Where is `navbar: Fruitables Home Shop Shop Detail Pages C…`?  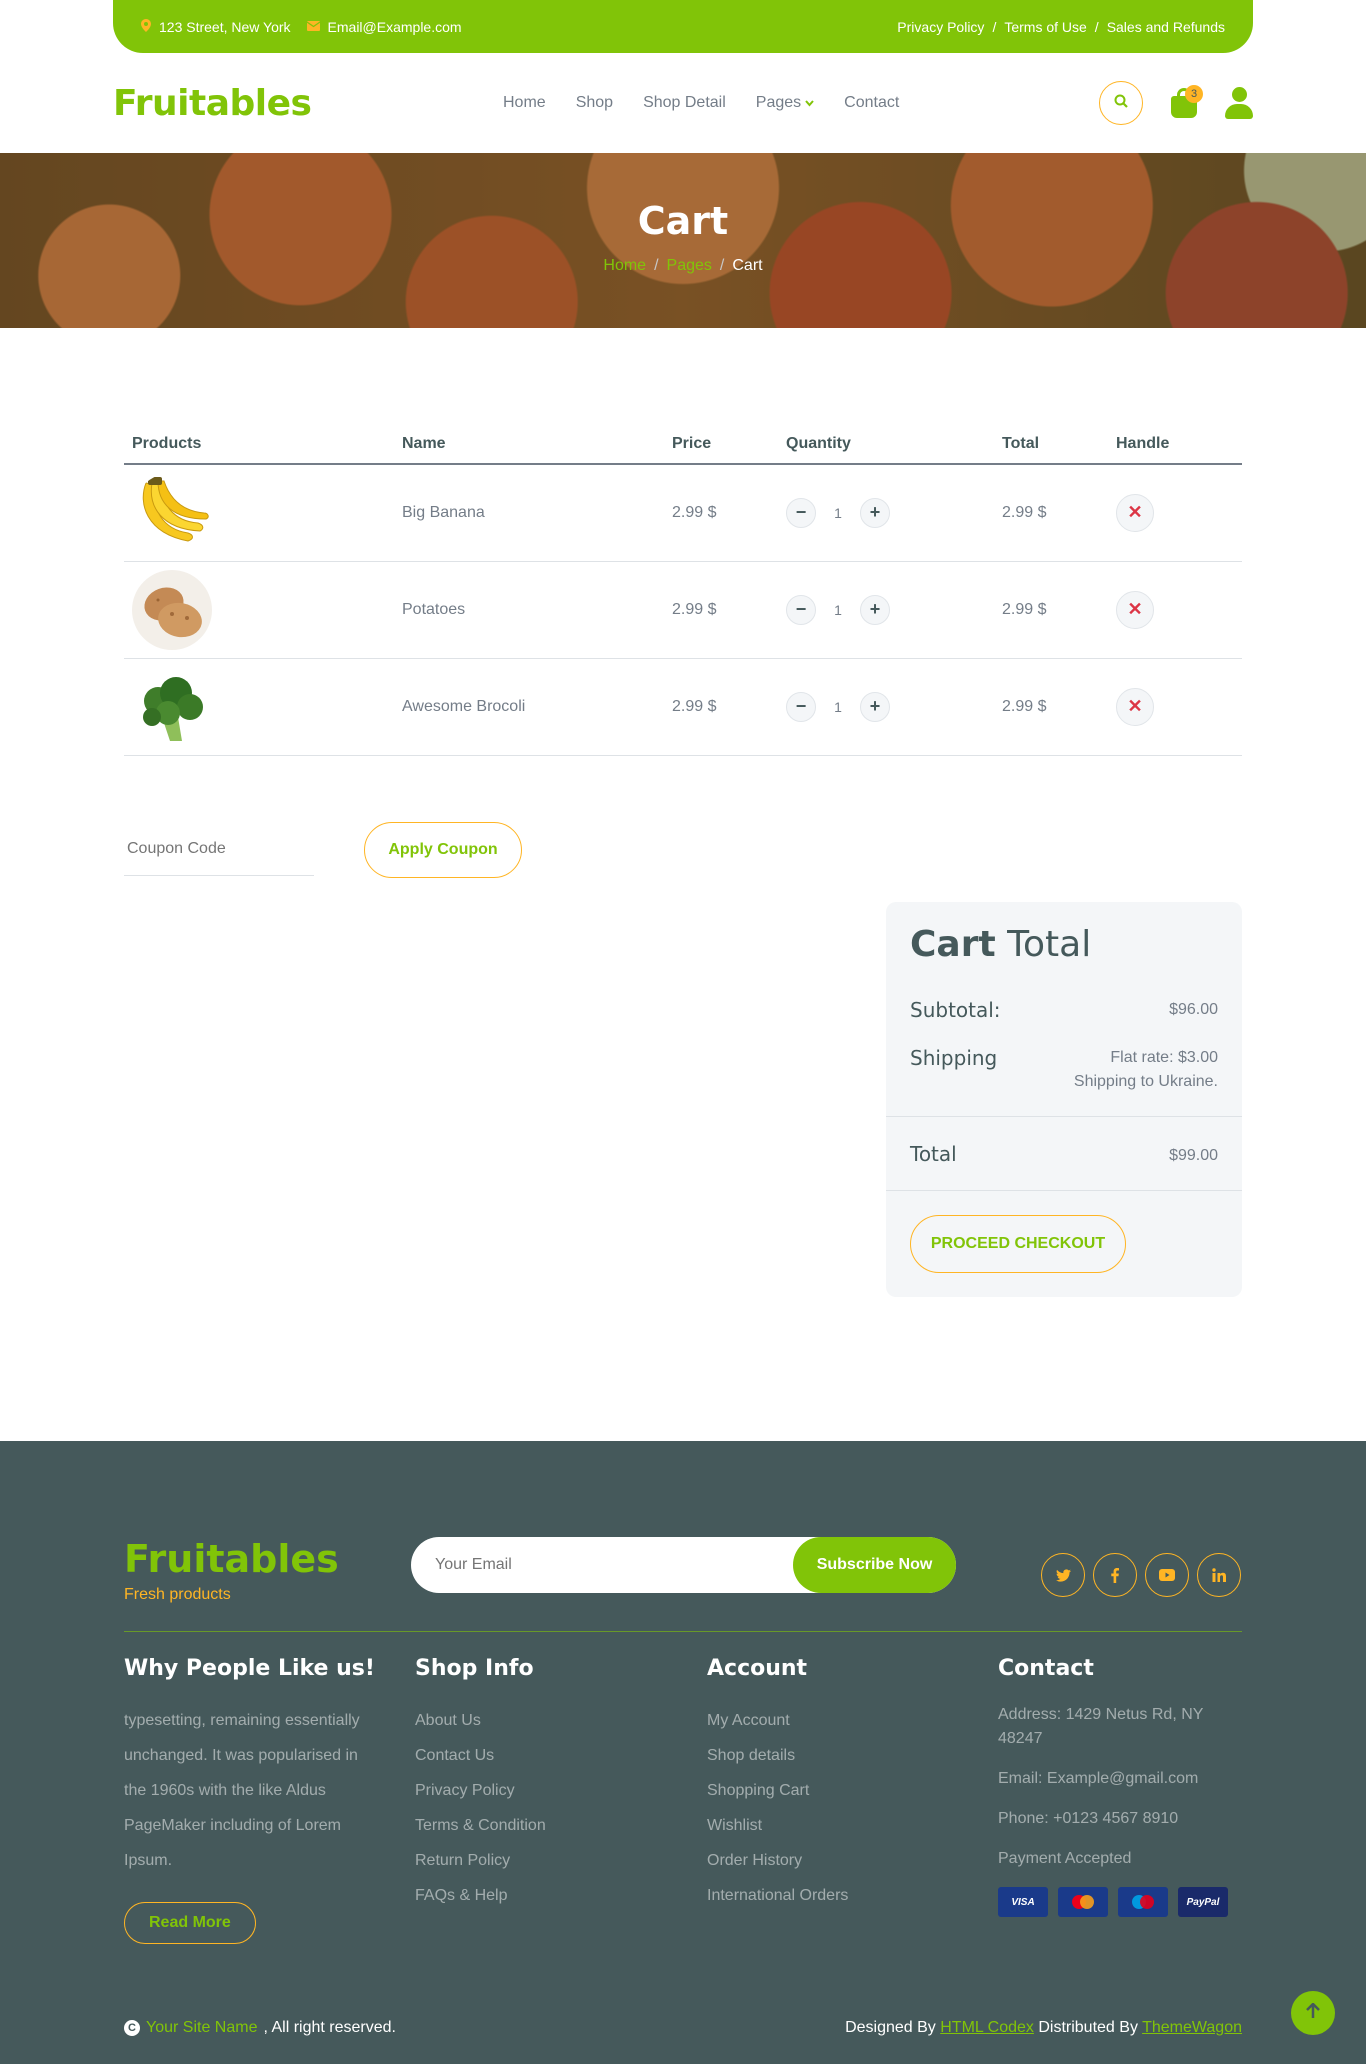 navbar: Fruitables Home Shop Shop Detail Pages C… is located at coordinates (683, 103).